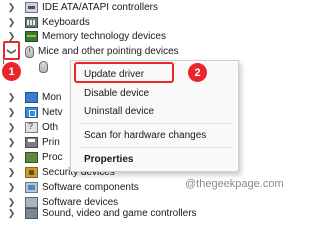 The height and width of the screenshot is (240, 320). What do you see at coordinates (100, 7) in the screenshot?
I see `tree-item-label: IDE ATA/ATAPI controllers` at bounding box center [100, 7].